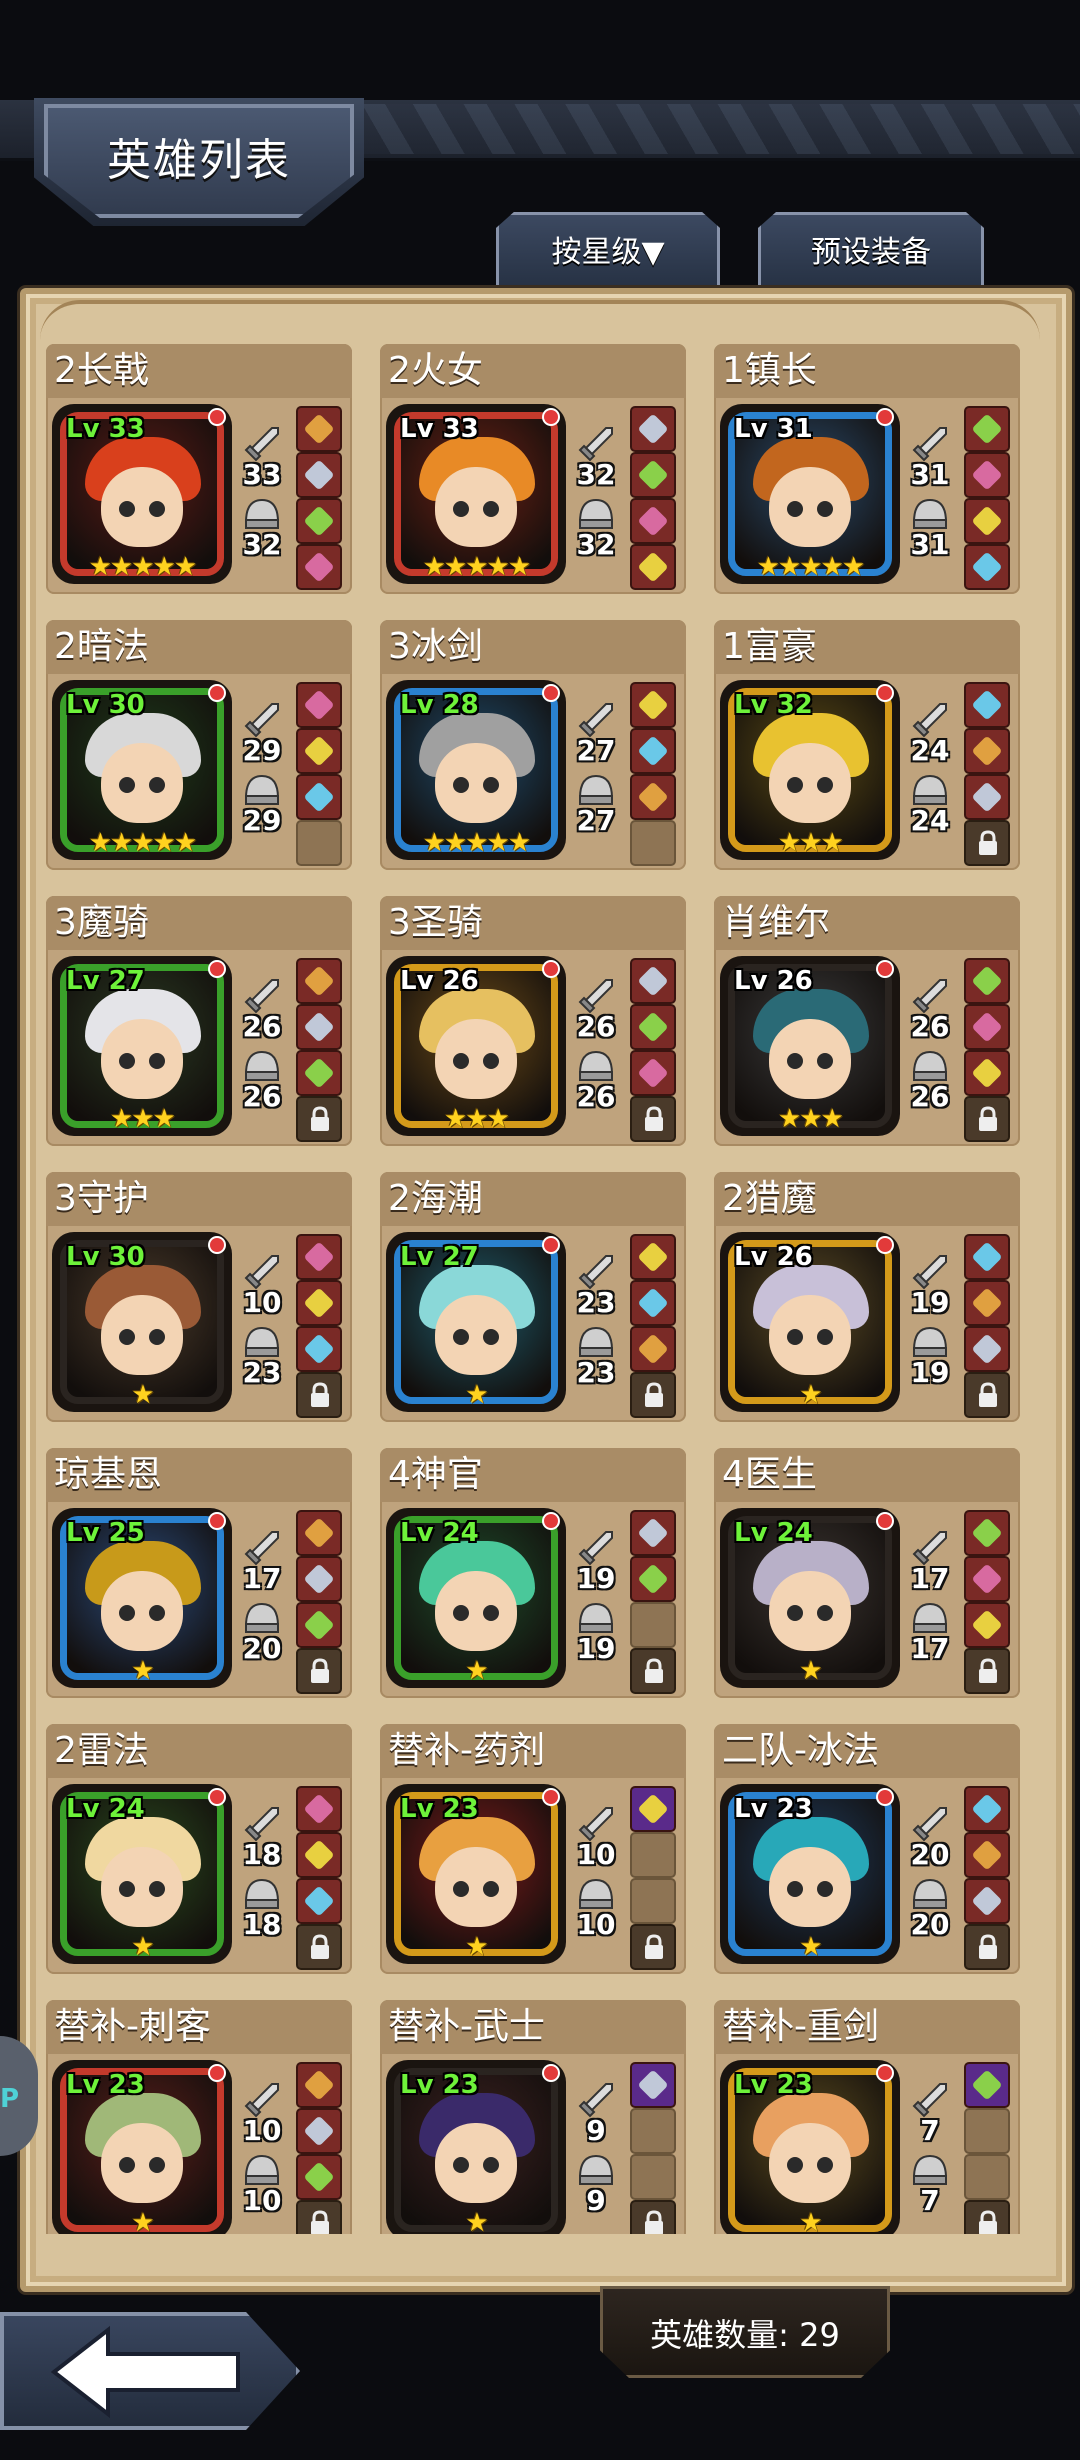 The width and height of the screenshot is (1080, 2460). I want to click on back-arrow-icon, so click(146, 2372).